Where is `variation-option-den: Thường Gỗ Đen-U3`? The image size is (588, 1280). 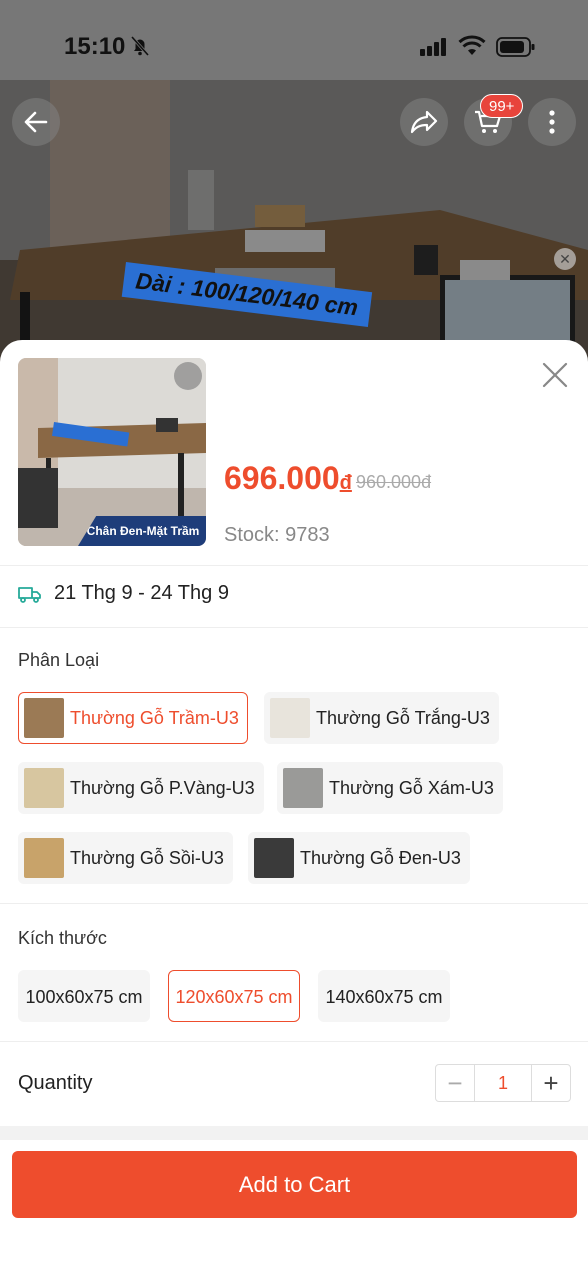 variation-option-den: Thường Gỗ Đen-U3 is located at coordinates (359, 858).